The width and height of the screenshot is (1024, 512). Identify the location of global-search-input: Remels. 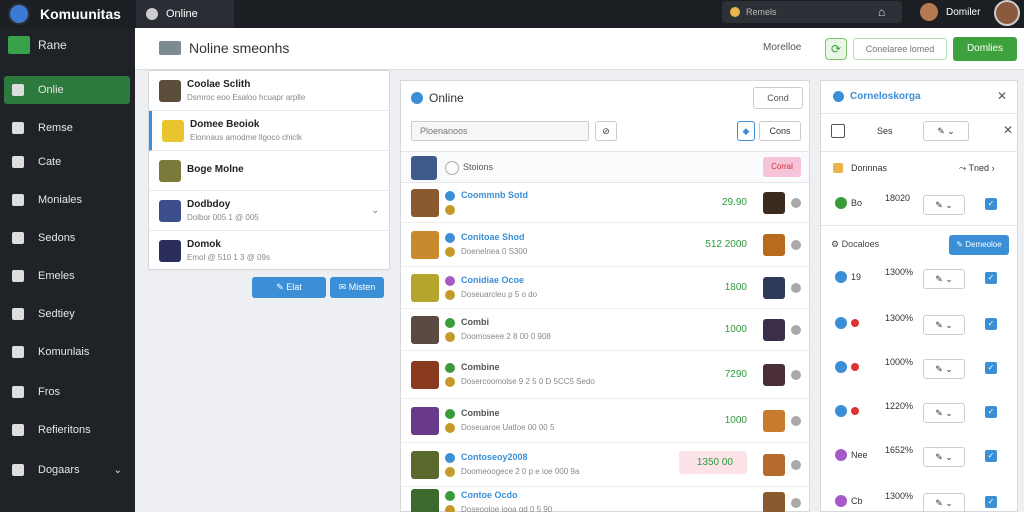
(812, 12).